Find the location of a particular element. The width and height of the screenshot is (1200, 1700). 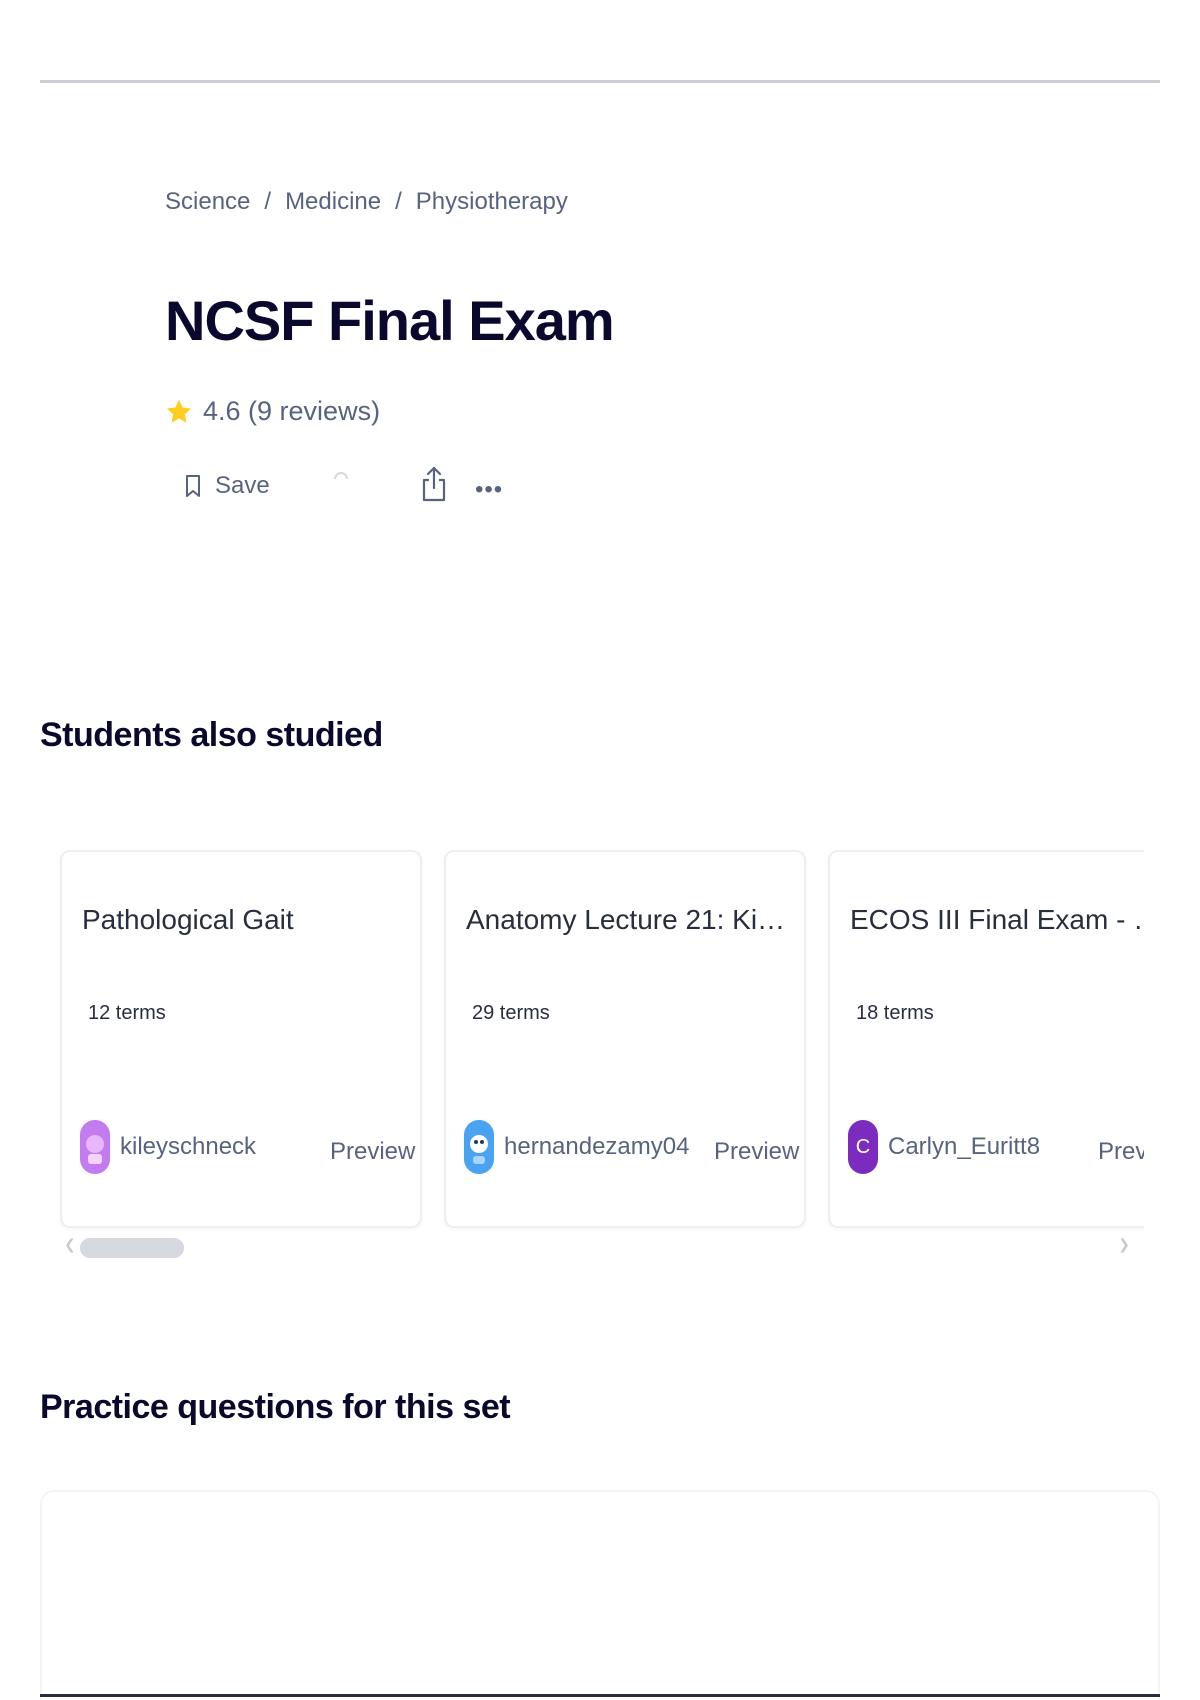

card-terms: 18 terms is located at coordinates (895, 1013).